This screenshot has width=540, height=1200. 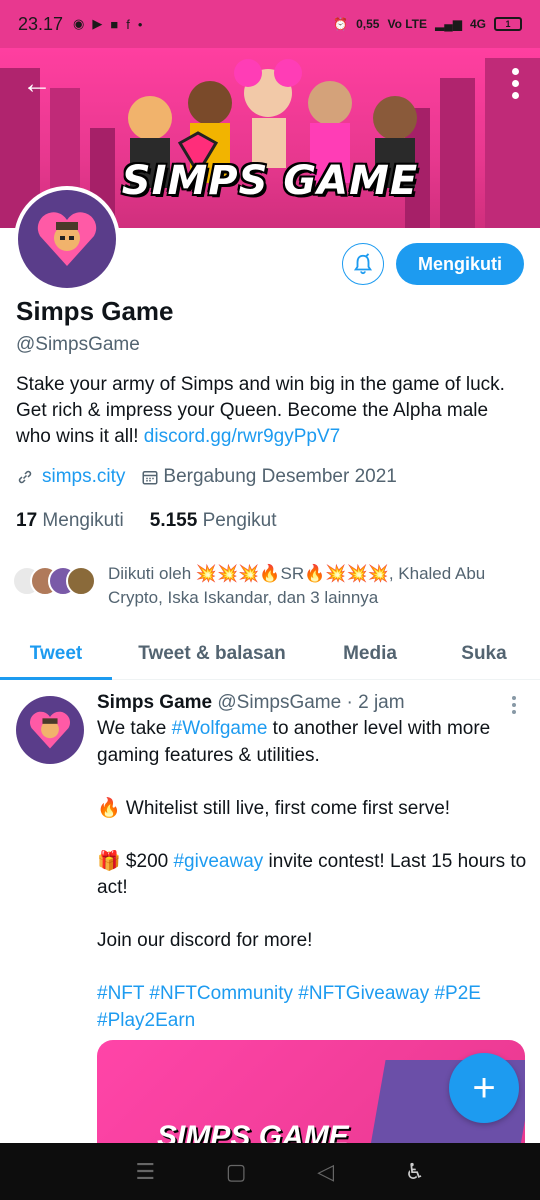 I want to click on notification-bell-button, so click(x=363, y=264).